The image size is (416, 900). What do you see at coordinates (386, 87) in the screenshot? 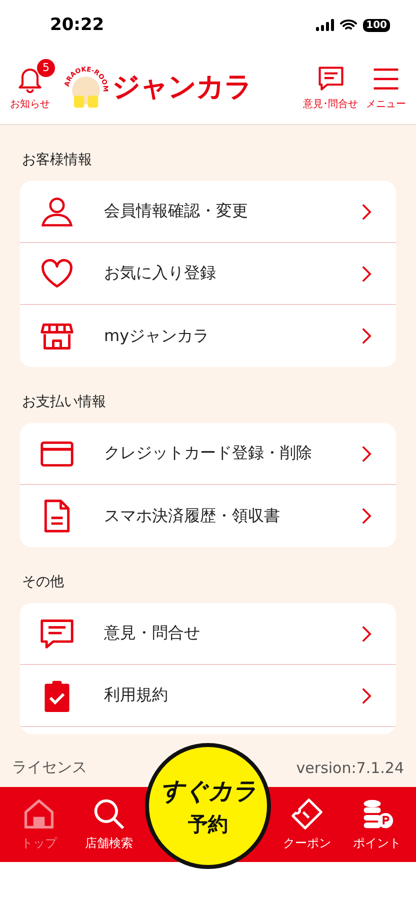
I see `menu-button: メニュー` at bounding box center [386, 87].